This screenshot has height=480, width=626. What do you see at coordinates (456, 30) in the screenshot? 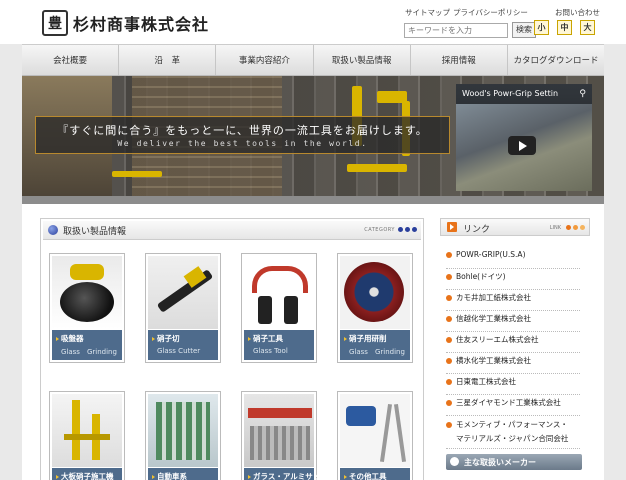
I see `search-input` at bounding box center [456, 30].